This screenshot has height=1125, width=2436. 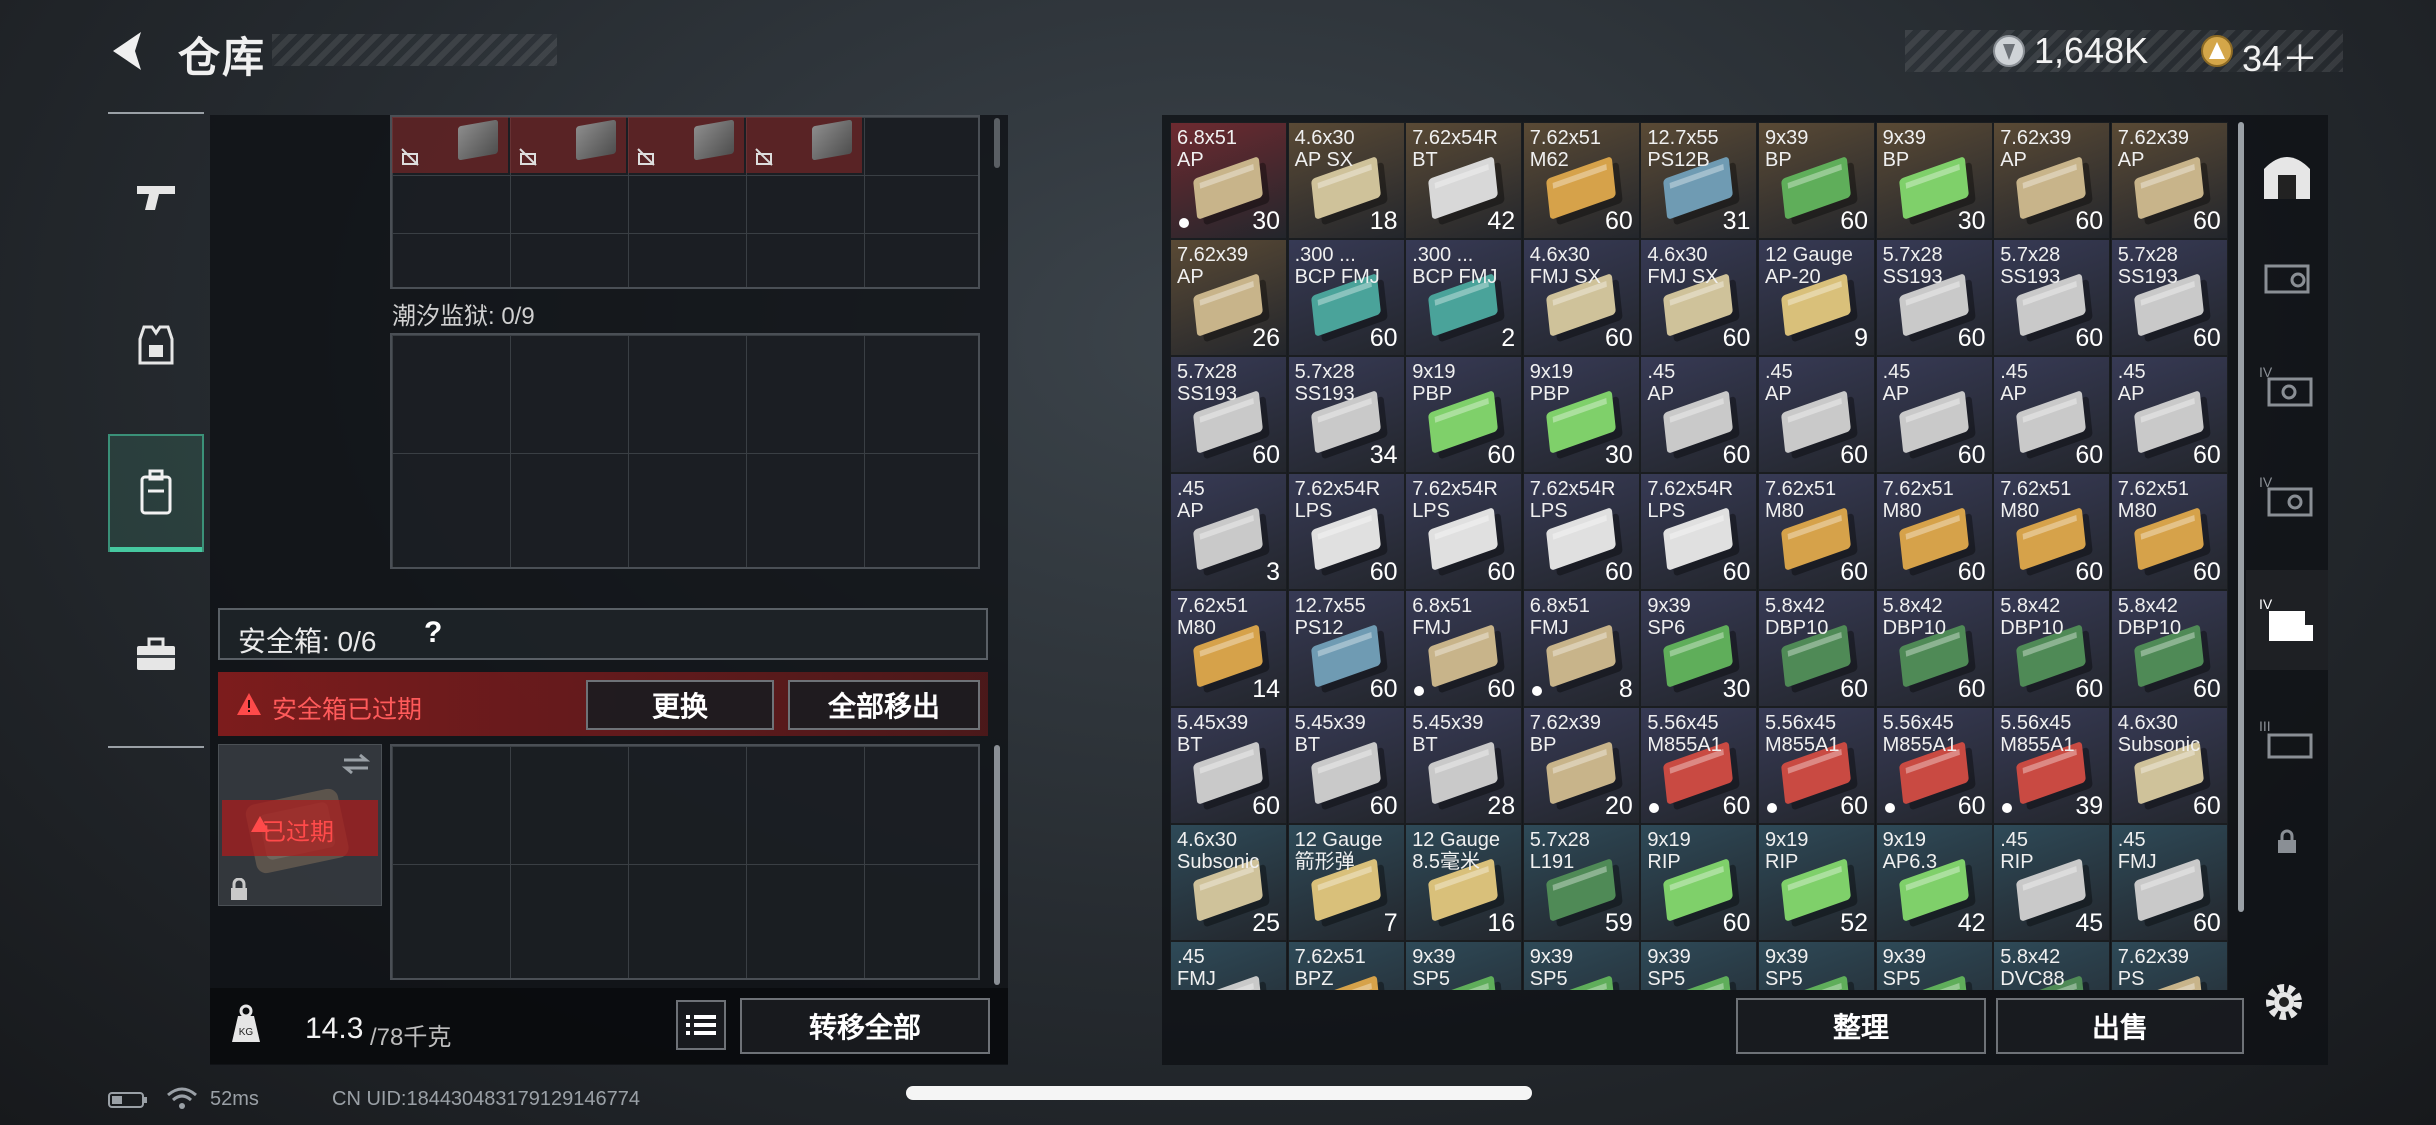 What do you see at coordinates (680, 705) in the screenshot?
I see `replace-button: 更换` at bounding box center [680, 705].